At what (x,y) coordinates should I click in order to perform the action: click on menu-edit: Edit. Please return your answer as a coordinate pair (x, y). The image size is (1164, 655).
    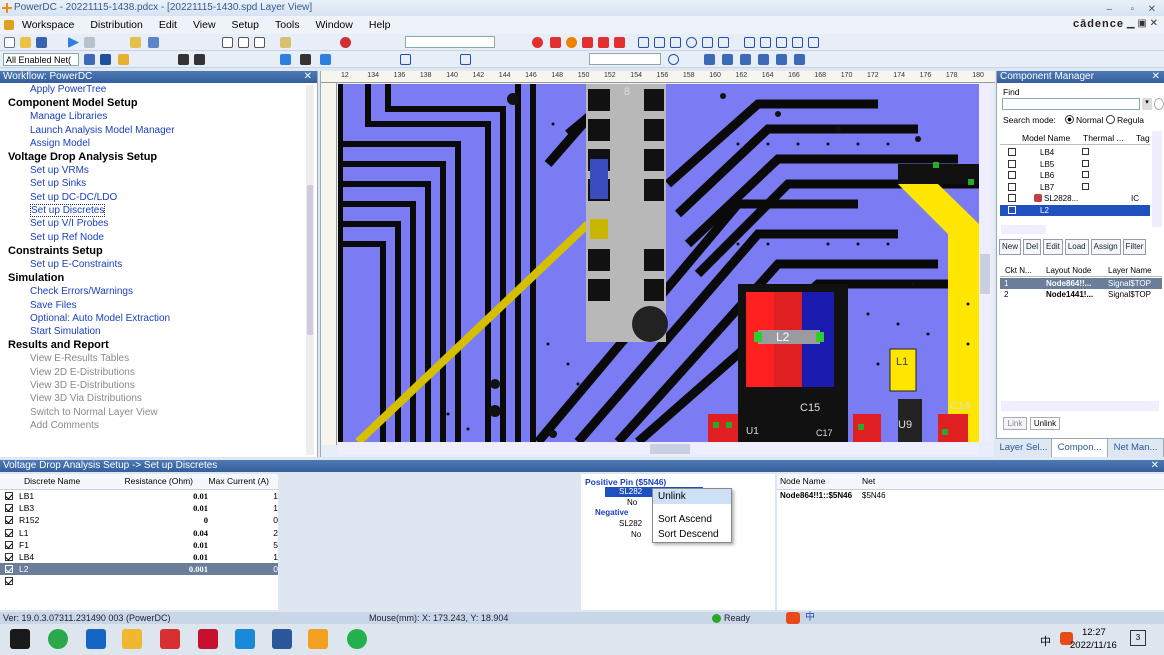
    Looking at the image, I should click on (168, 25).